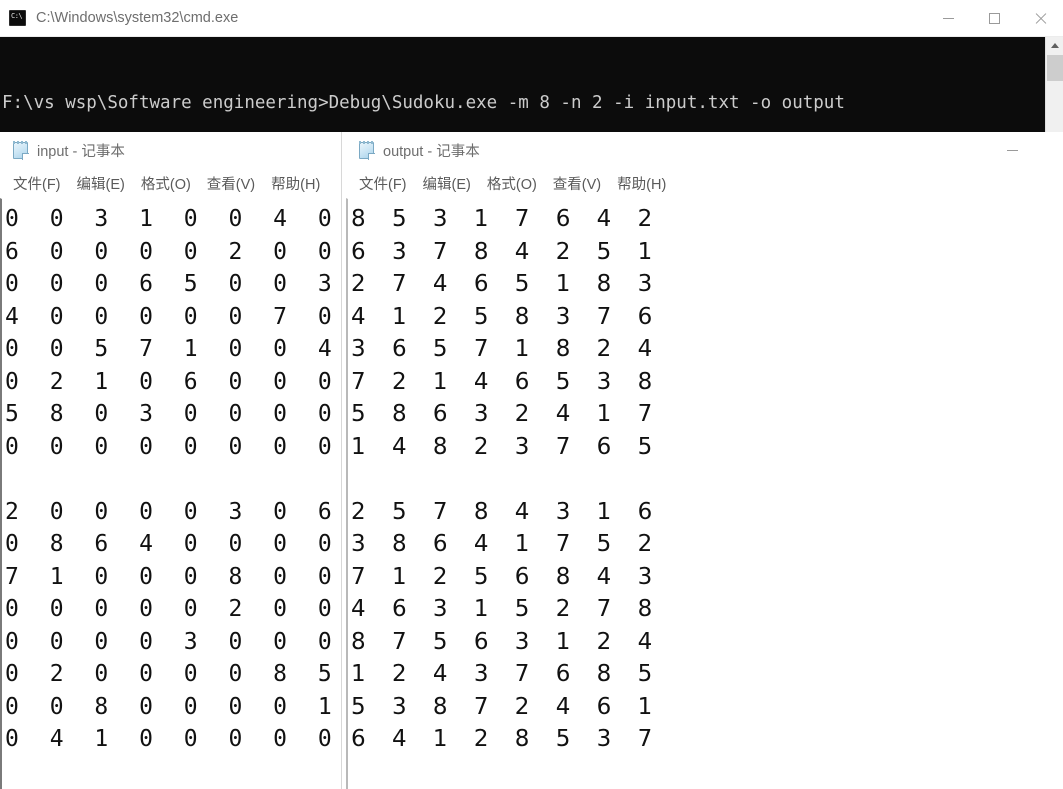 The image size is (1063, 789). What do you see at coordinates (506, 511) in the screenshot?
I see `sudoku-row: 2 5 7 8 4 3 1 6` at bounding box center [506, 511].